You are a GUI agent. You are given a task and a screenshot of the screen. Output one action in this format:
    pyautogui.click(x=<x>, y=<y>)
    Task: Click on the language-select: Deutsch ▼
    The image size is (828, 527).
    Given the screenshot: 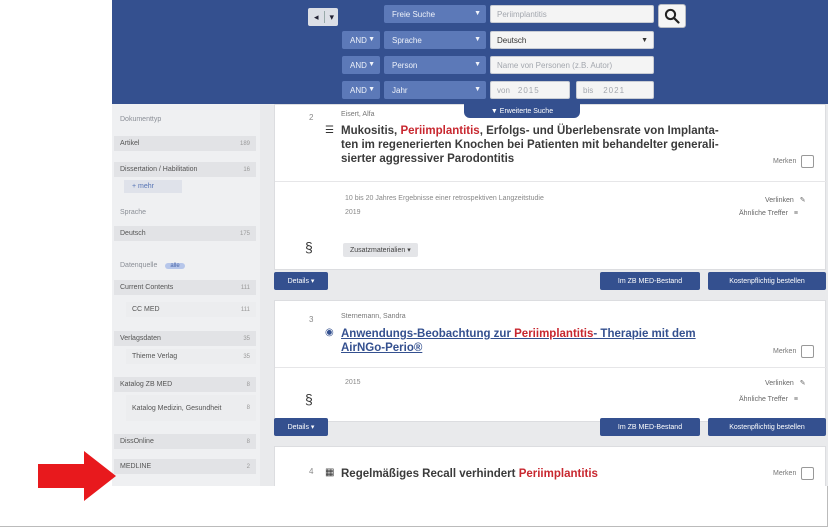 What is the action you would take?
    pyautogui.click(x=572, y=40)
    